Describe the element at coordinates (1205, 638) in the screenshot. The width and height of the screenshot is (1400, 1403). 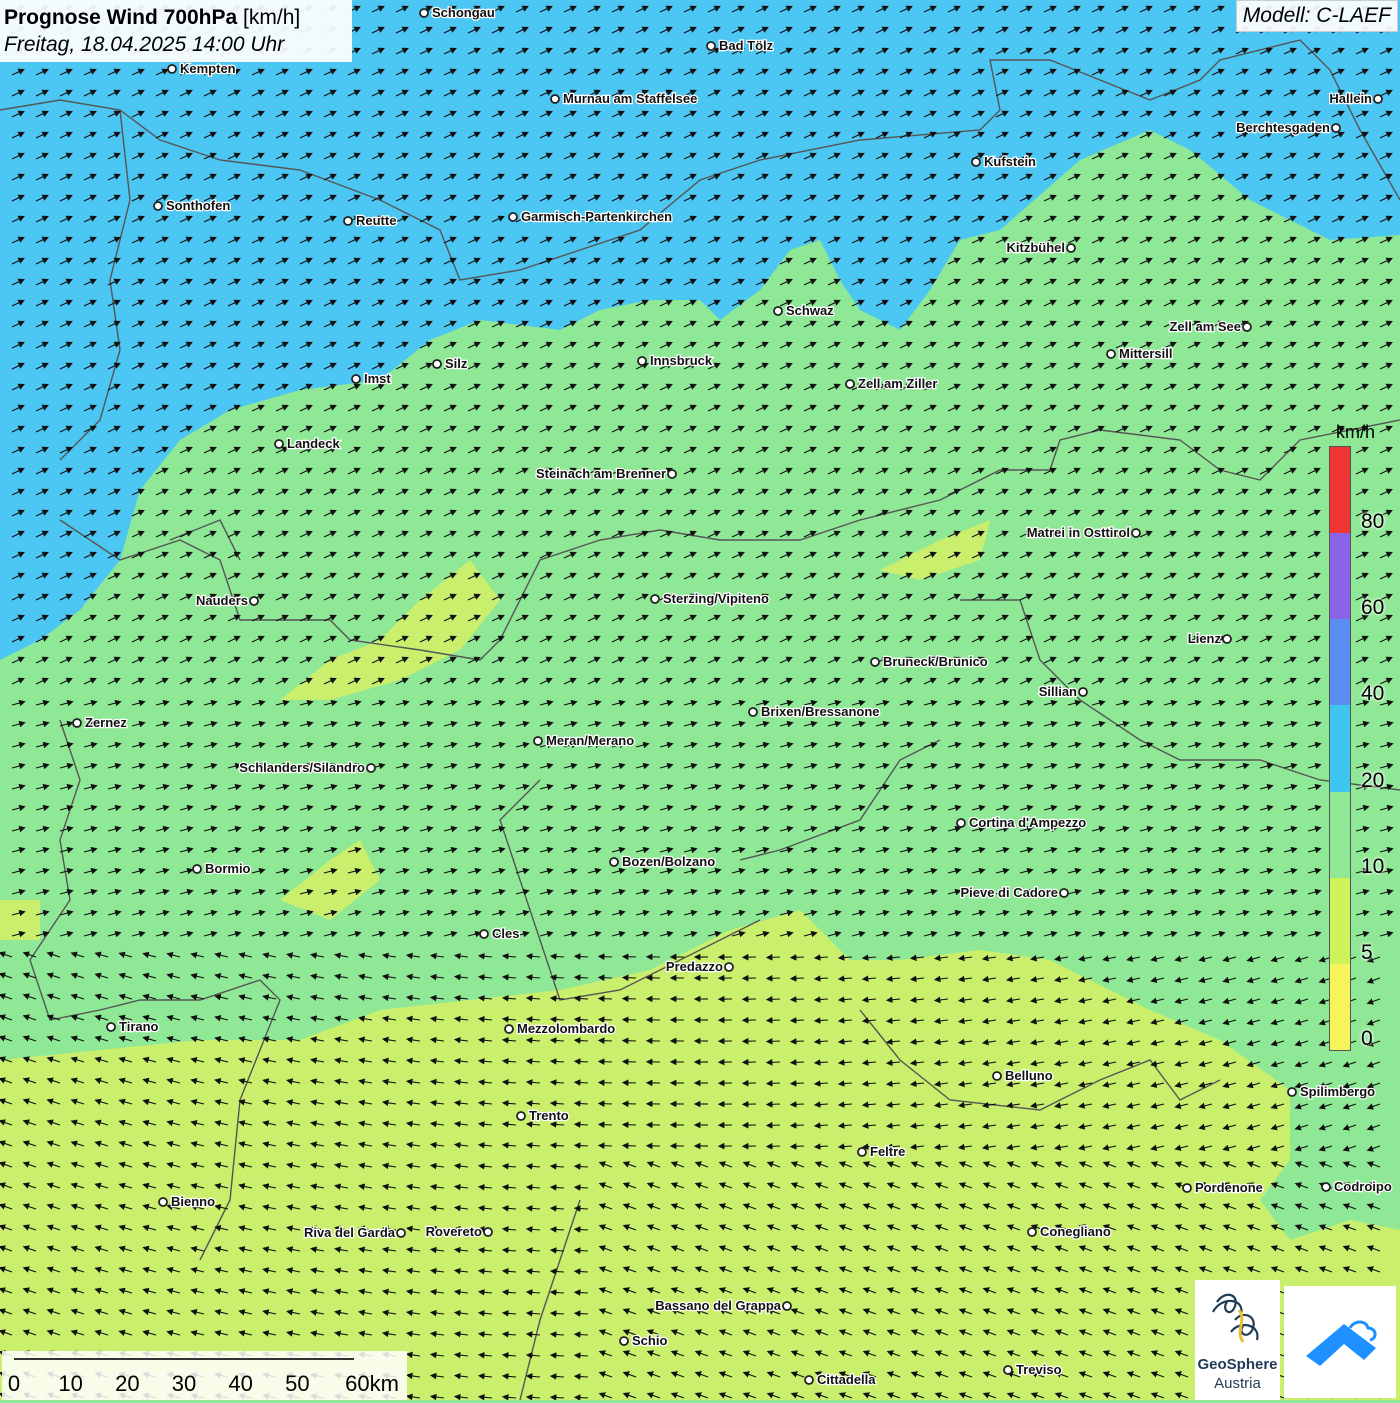
I see `city-label: Lienz` at that location.